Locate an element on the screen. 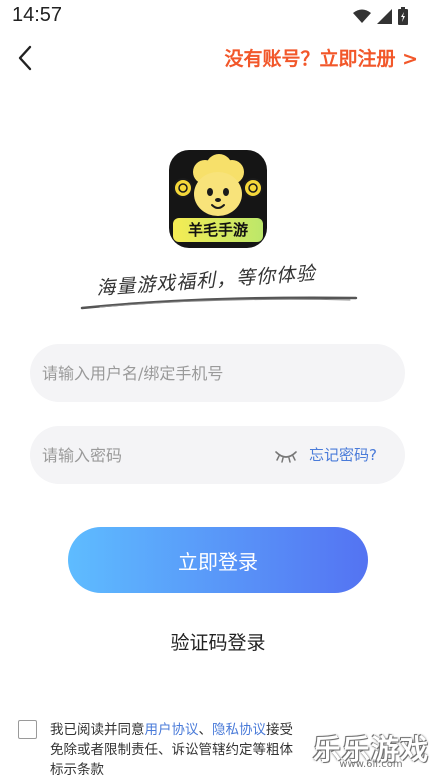 The image size is (436, 775). privacy-policy-link: 隐私协议 is located at coordinates (239, 730).